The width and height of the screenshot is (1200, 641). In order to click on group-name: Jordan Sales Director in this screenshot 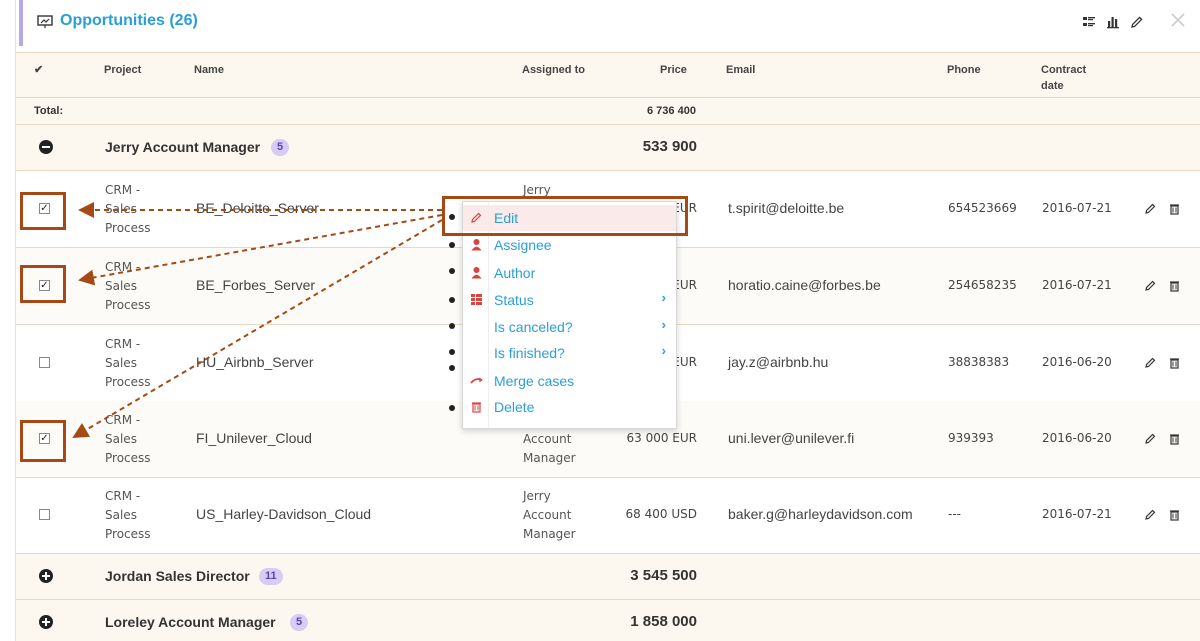, I will do `click(177, 576)`.